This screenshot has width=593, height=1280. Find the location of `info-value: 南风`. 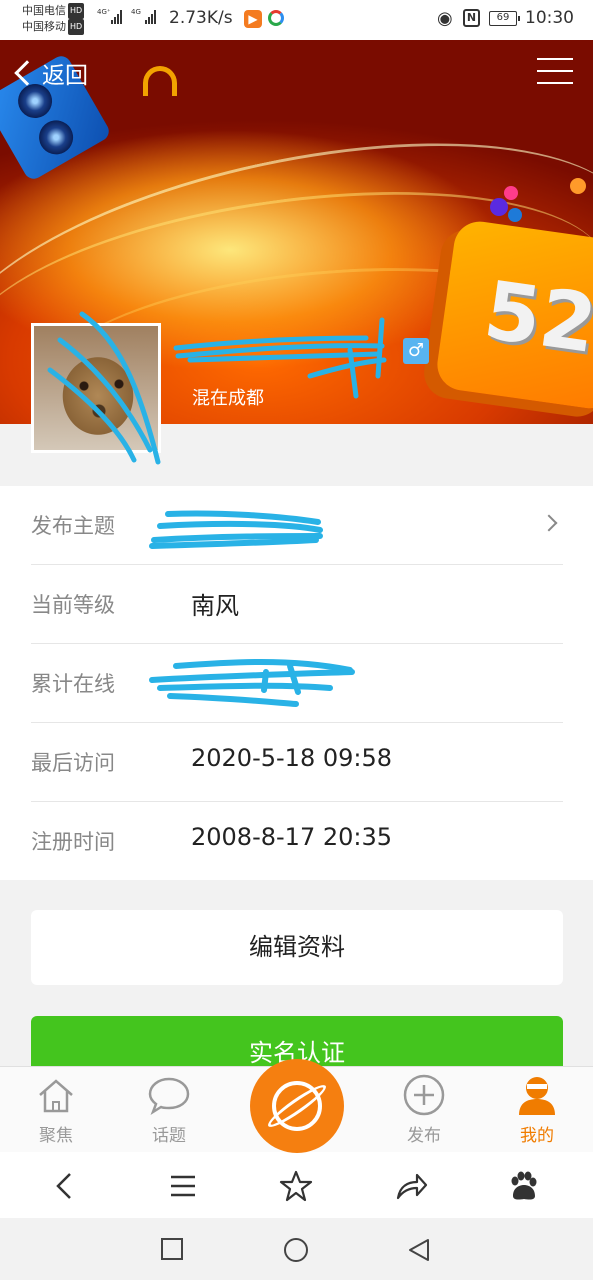

info-value: 南风 is located at coordinates (215, 606).